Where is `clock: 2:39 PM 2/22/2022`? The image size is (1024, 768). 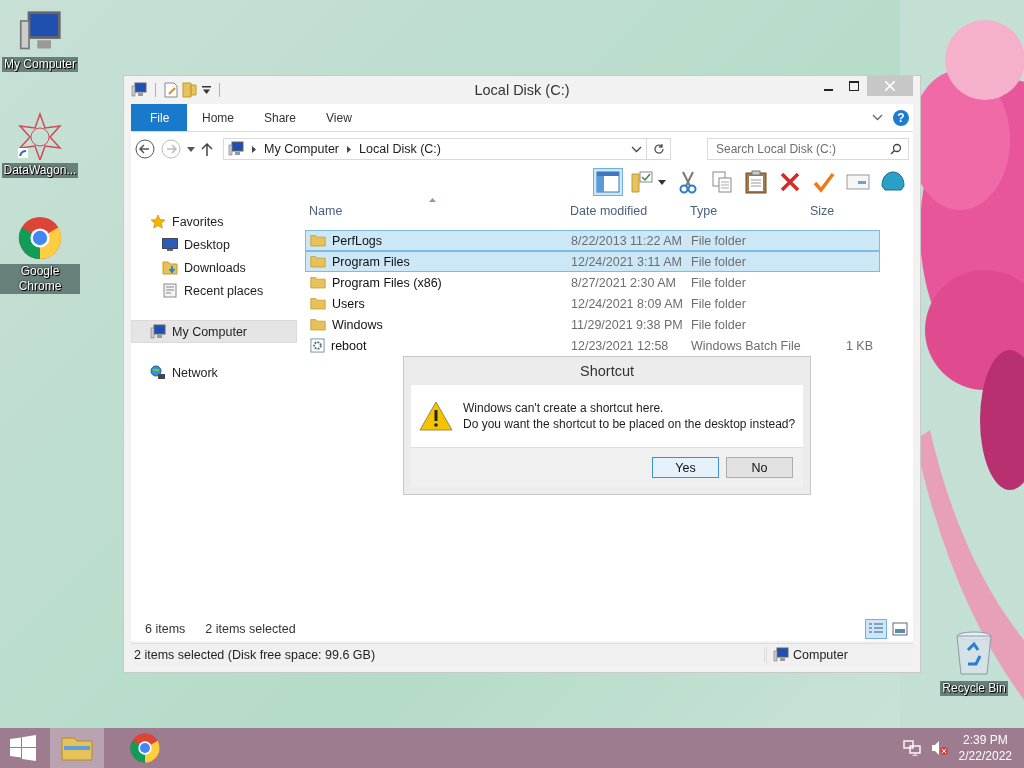 clock: 2:39 PM 2/22/2022 is located at coordinates (985, 748).